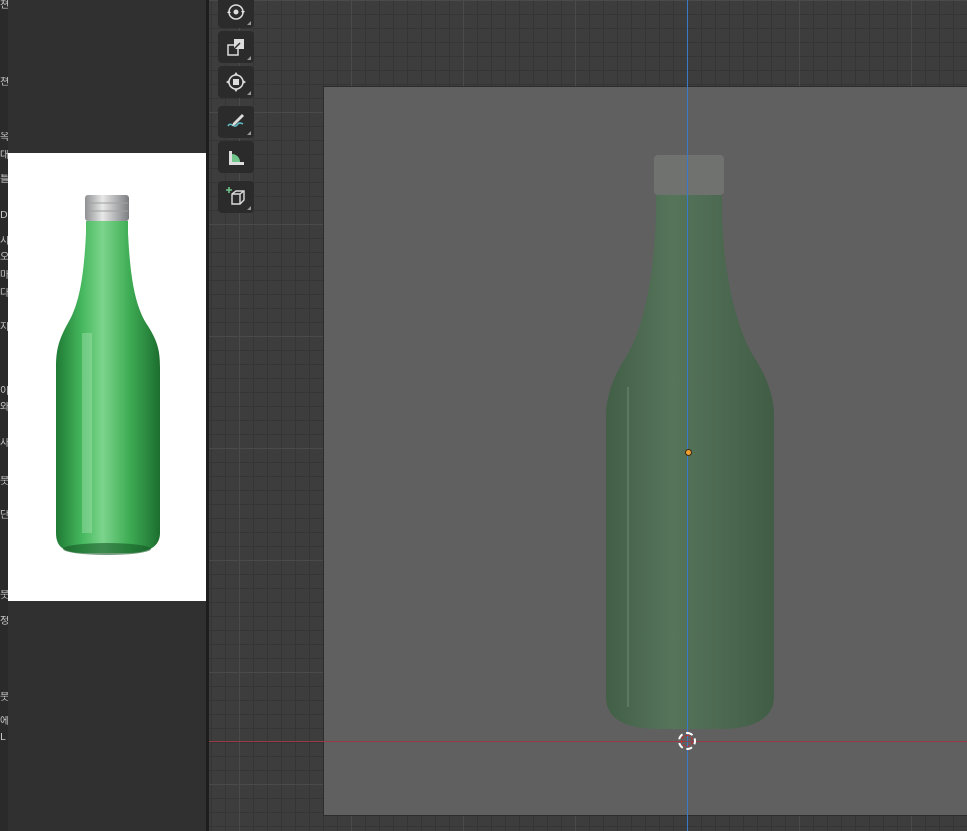 This screenshot has height=831, width=967. What do you see at coordinates (687, 415) in the screenshot?
I see `z-axis-line` at bounding box center [687, 415].